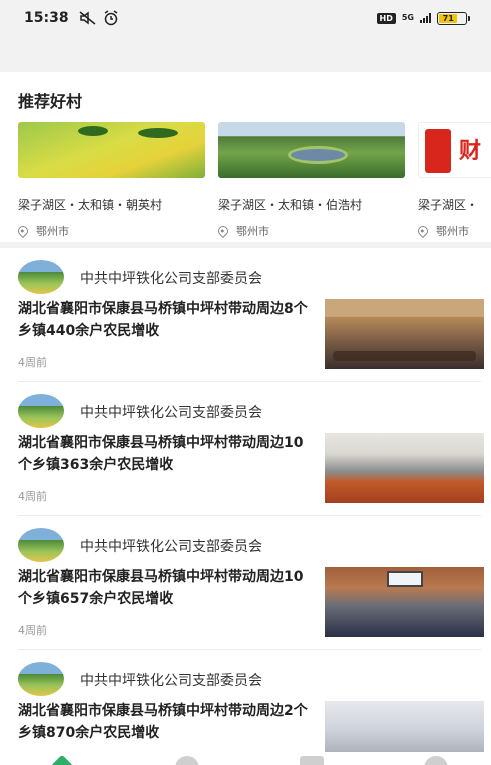 The height and width of the screenshot is (765, 491). Describe the element at coordinates (245, 18) in the screenshot. I see `status-bar: 15:38 HD 5G 71` at that location.